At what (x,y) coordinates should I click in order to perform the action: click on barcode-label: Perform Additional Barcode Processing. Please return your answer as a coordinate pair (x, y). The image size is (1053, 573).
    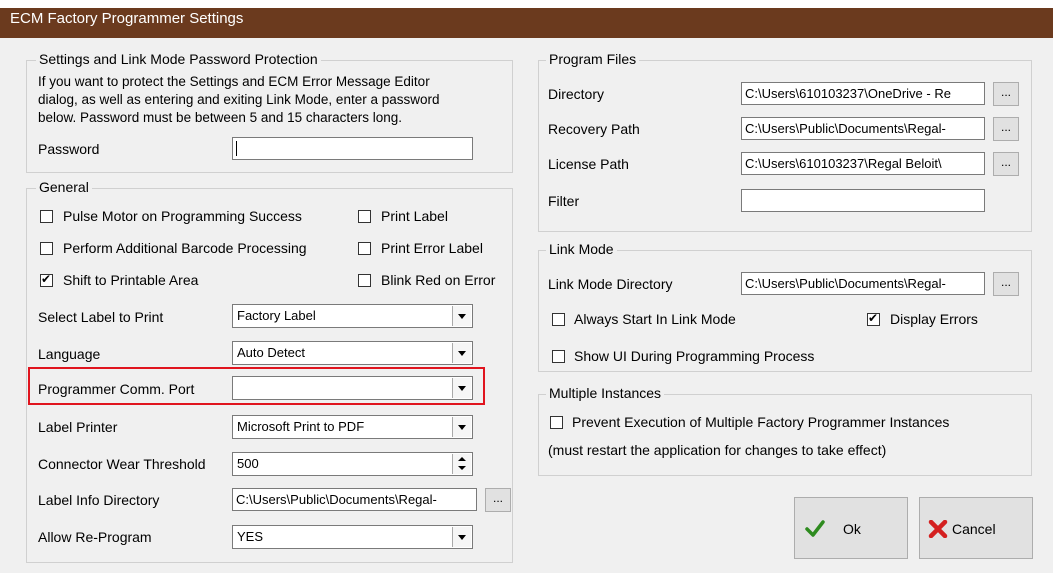
    Looking at the image, I should click on (185, 248).